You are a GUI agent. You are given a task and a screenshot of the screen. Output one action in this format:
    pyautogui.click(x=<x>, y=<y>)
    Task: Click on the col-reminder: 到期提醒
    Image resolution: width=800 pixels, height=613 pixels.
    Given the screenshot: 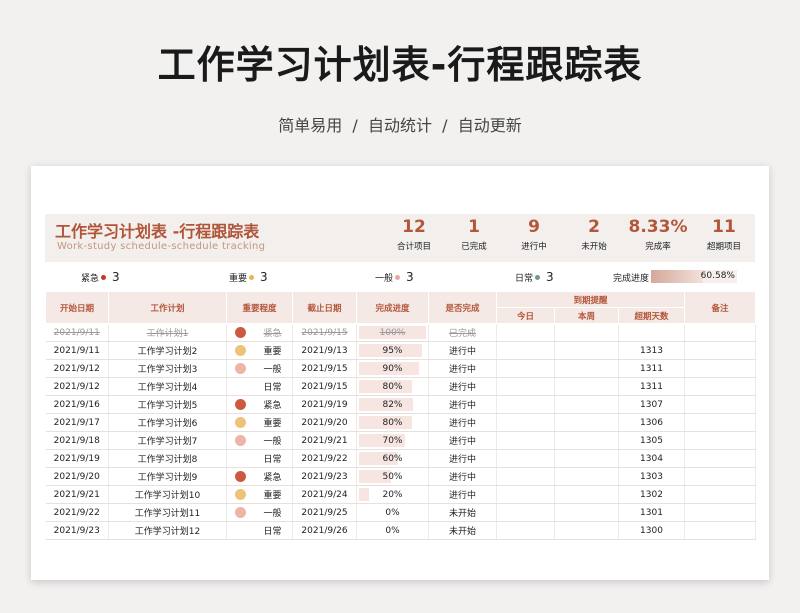 What is the action you would take?
    pyautogui.click(x=590, y=299)
    